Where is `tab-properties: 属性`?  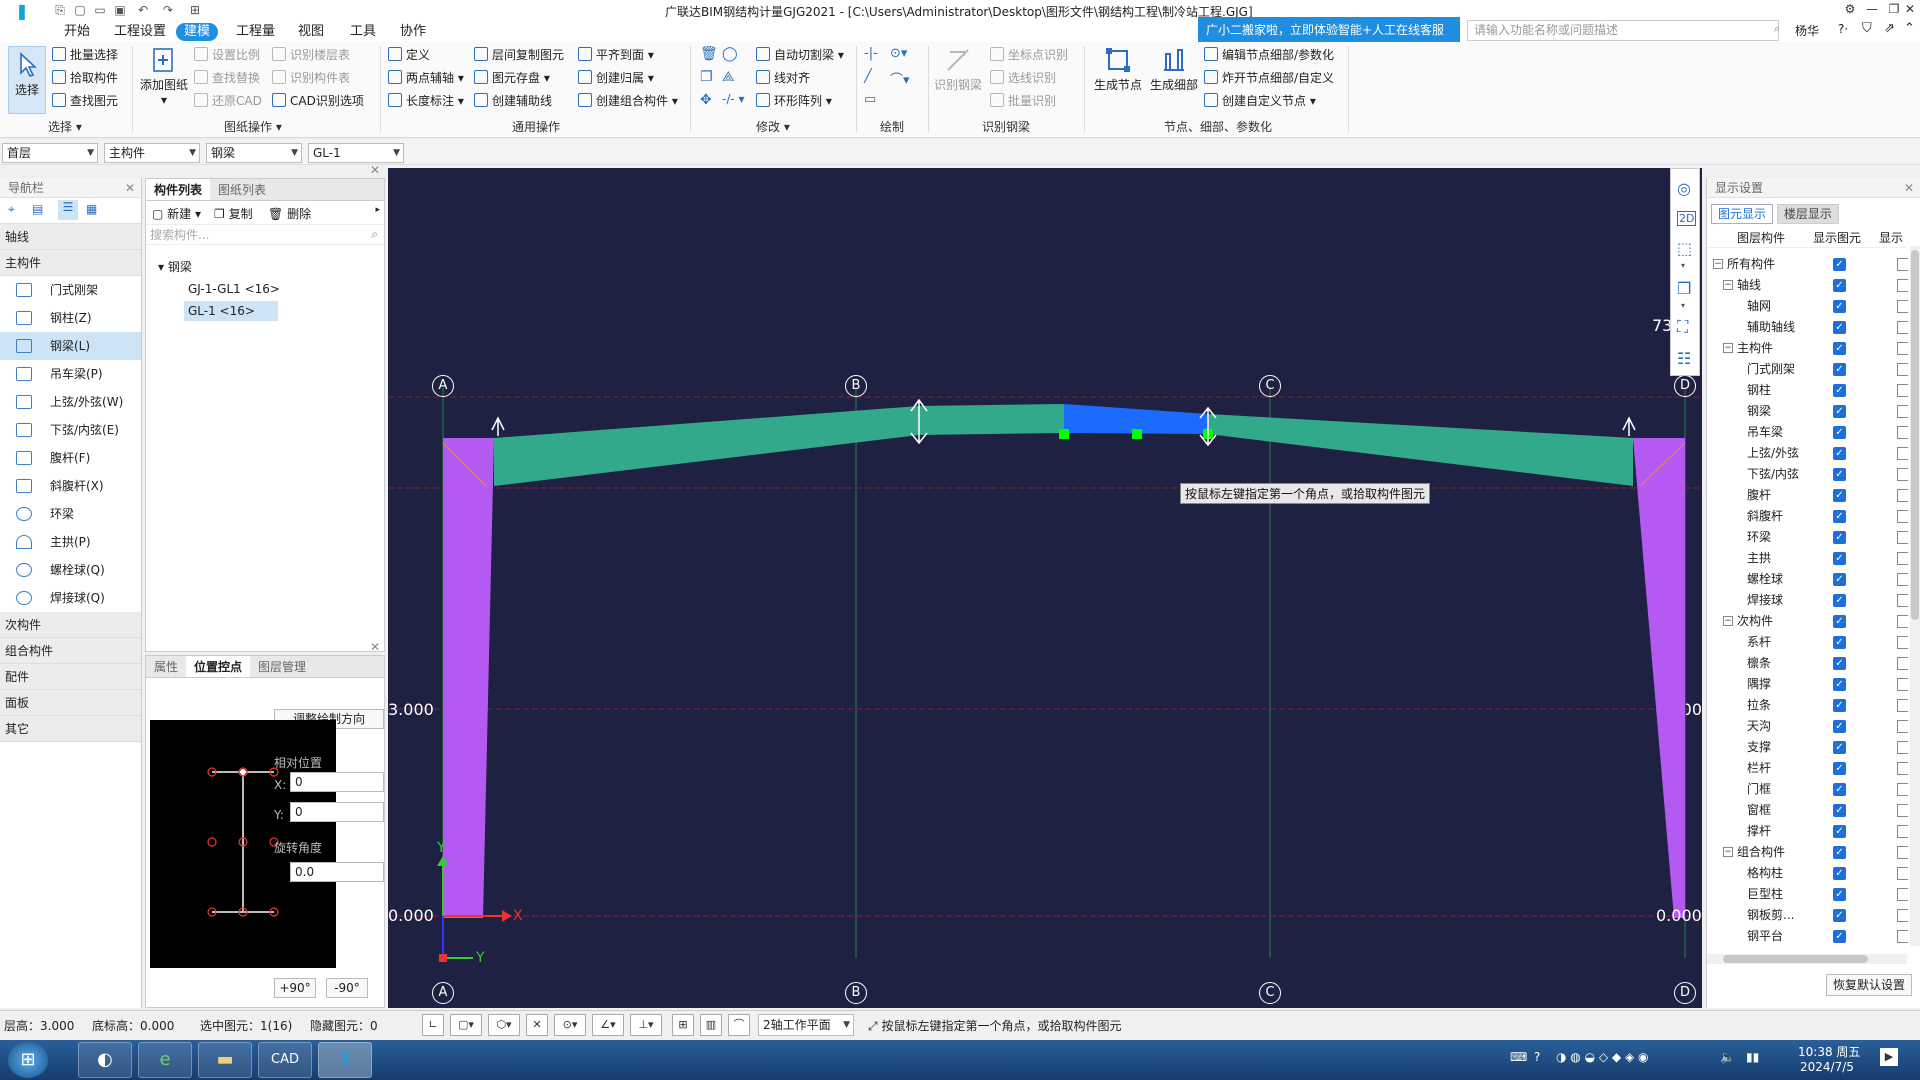 tab-properties: 属性 is located at coordinates (166, 666).